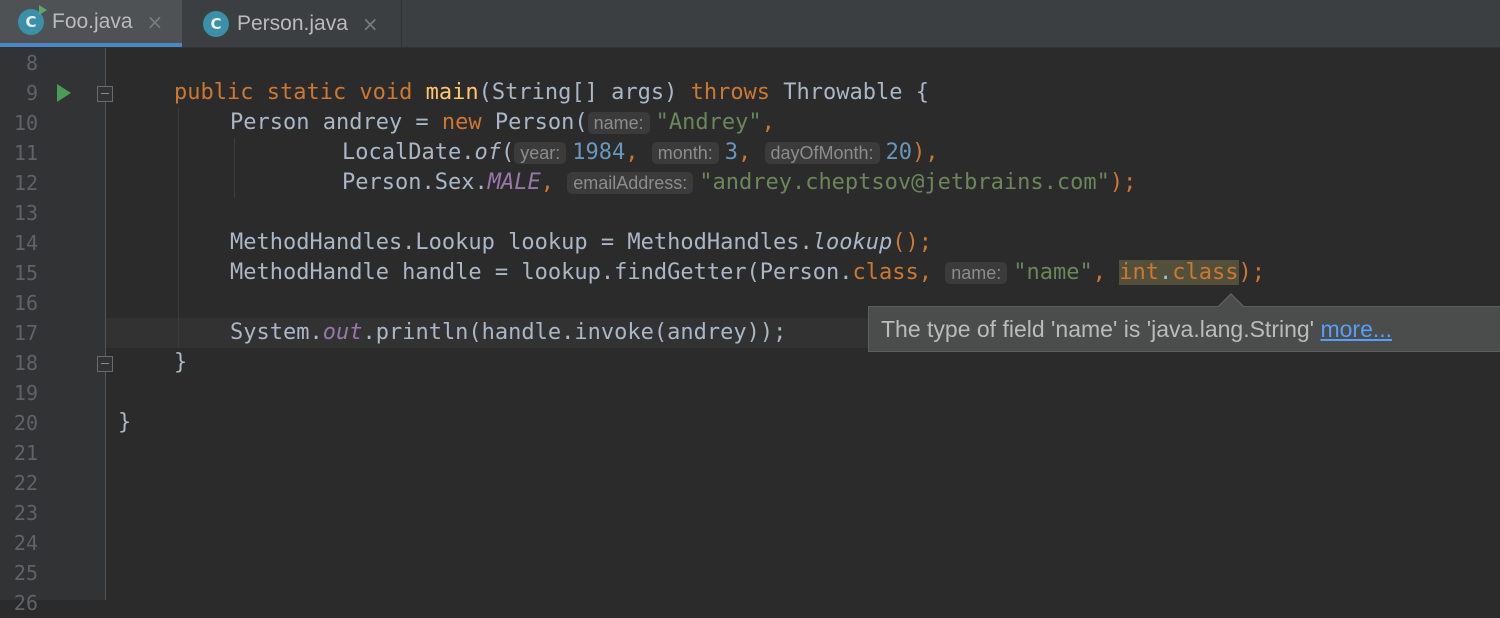 The image size is (1500, 618). What do you see at coordinates (899, 152) in the screenshot?
I see `number-literal: 20` at bounding box center [899, 152].